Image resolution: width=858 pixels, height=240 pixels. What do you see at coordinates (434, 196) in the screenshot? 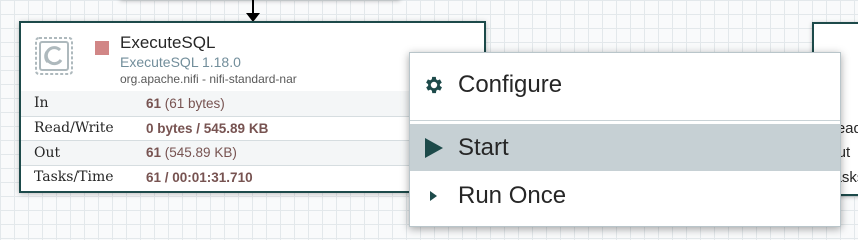
I see `caret-right-icon` at bounding box center [434, 196].